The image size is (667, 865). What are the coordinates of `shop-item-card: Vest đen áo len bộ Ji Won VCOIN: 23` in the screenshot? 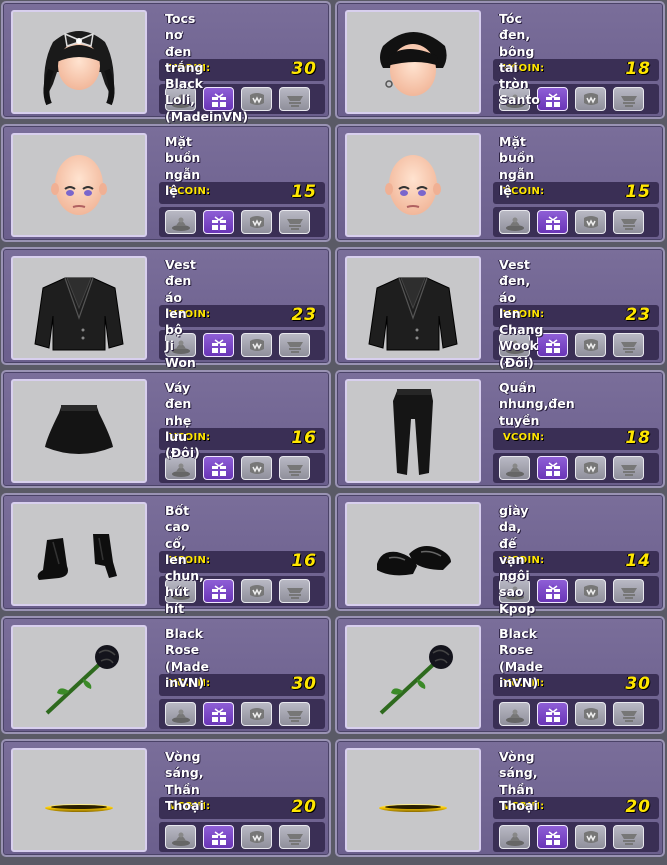 It's located at (166, 308).